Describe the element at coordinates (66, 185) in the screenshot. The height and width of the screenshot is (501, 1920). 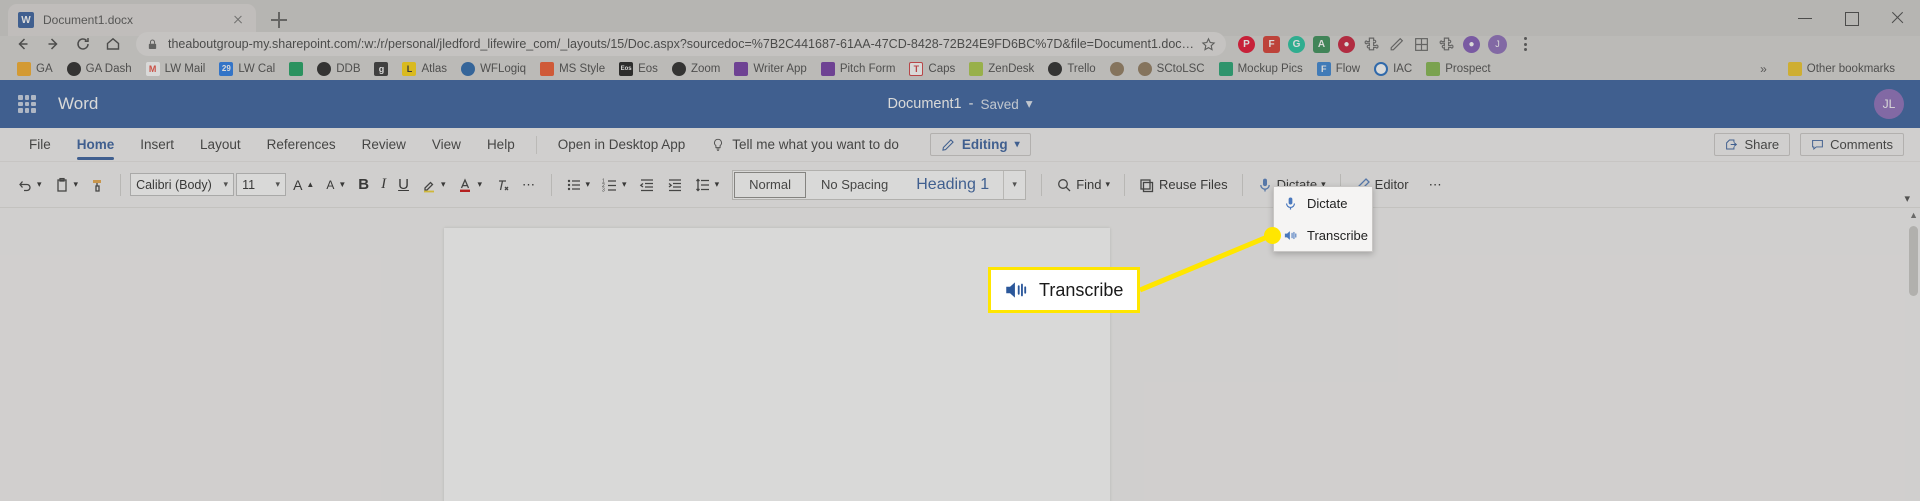
I see `paste-button: ▾` at that location.